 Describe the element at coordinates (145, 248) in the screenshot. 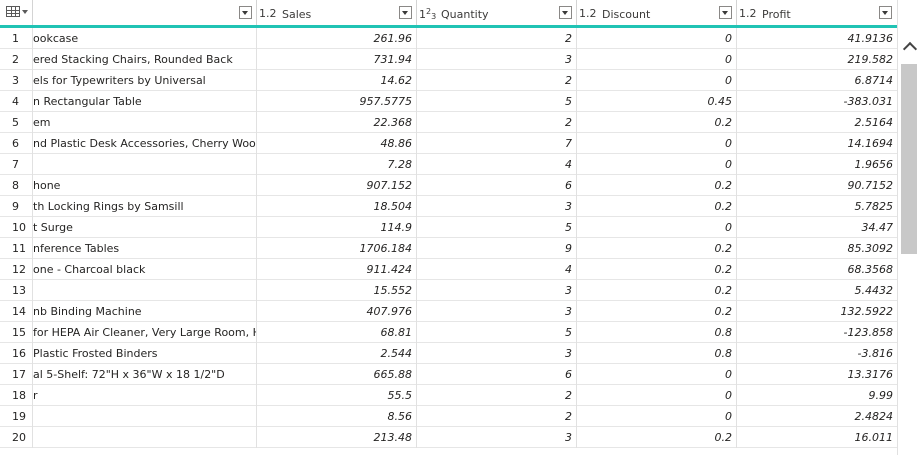

I see `cell-product-name: nference Tables` at that location.